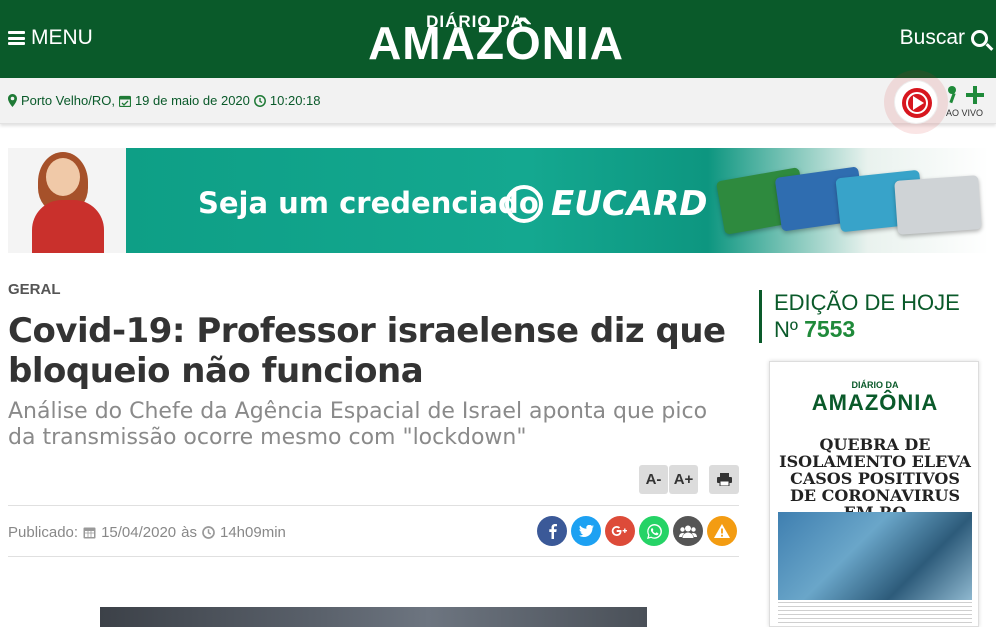  I want to click on ad-headline: Seja um credenciado, so click(368, 203).